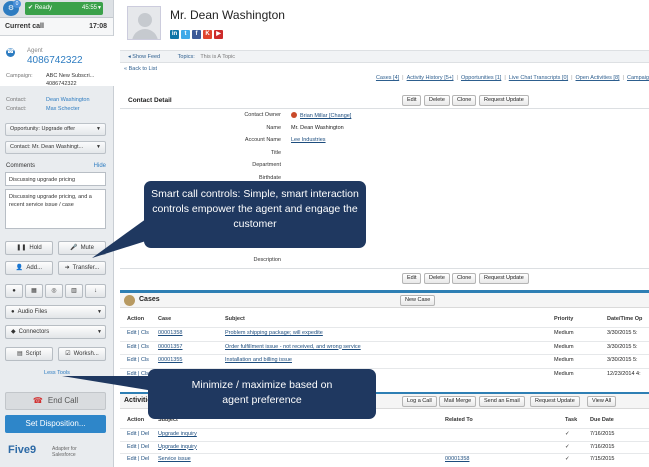  What do you see at coordinates (68, 100) in the screenshot?
I see `contact-link: Dean Washington` at bounding box center [68, 100].